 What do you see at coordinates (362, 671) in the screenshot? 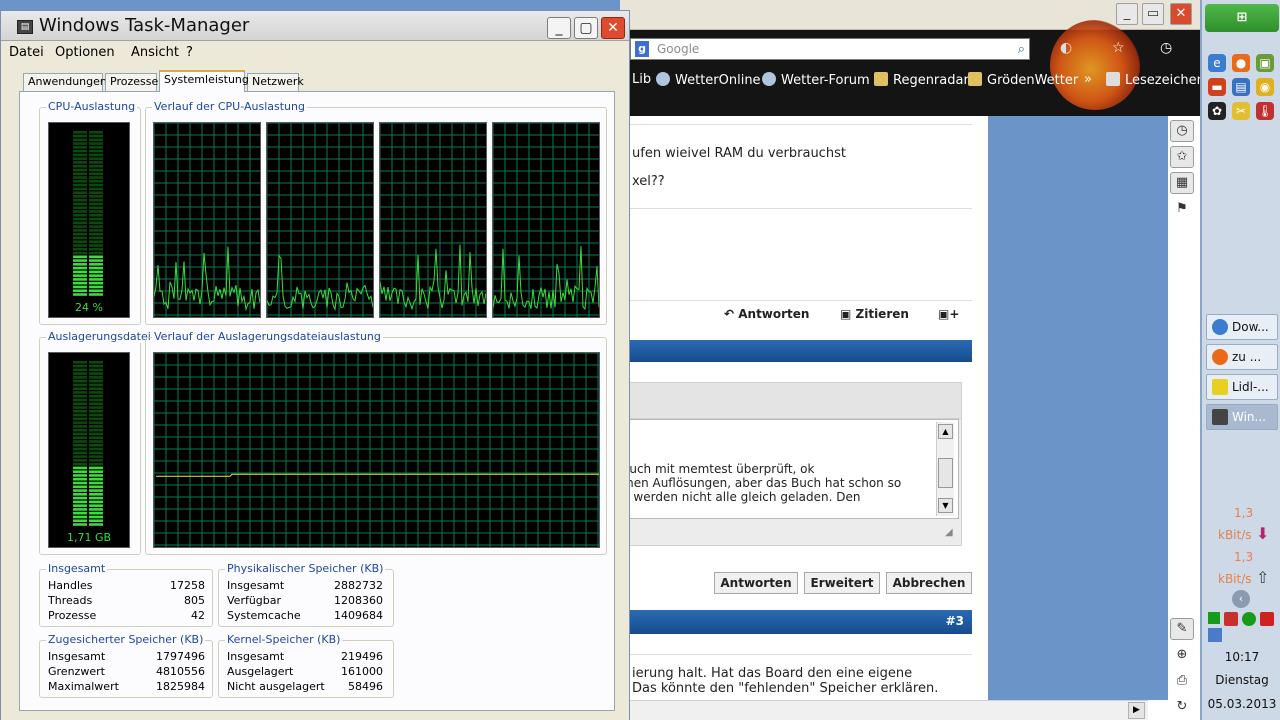
I see `stat-value: 161000` at bounding box center [362, 671].